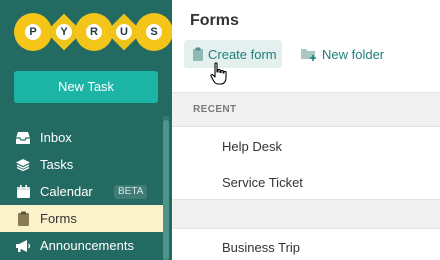 Image resolution: width=440 pixels, height=260 pixels. What do you see at coordinates (242, 54) in the screenshot?
I see `create-form-label: Create form` at bounding box center [242, 54].